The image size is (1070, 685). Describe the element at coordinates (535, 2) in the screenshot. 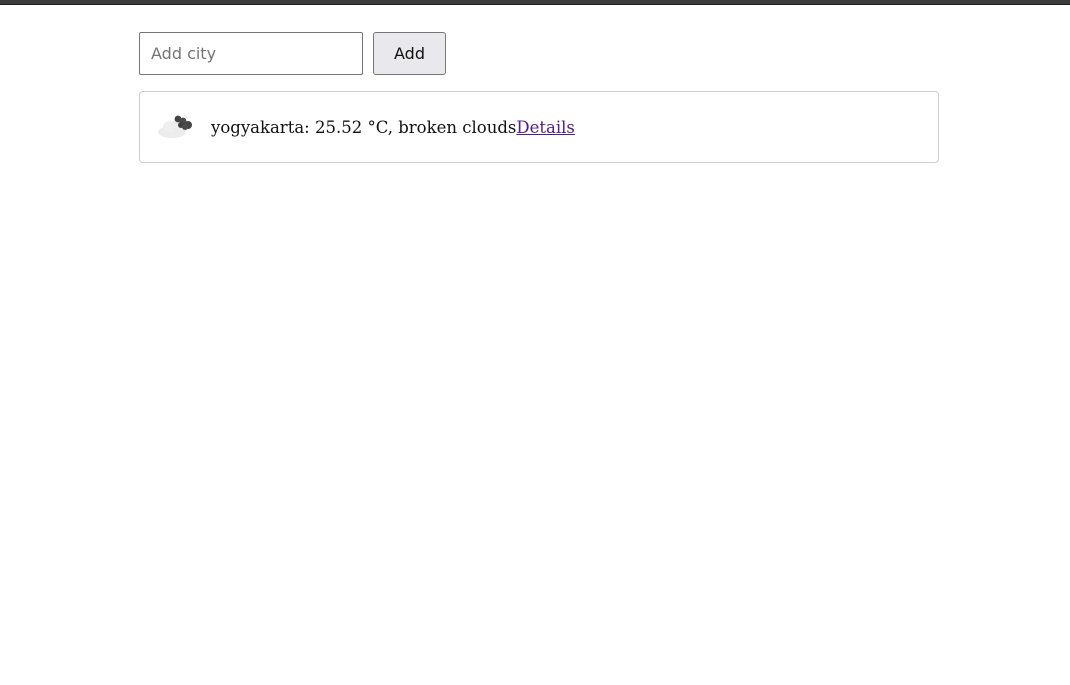

I see `top-window-edge` at that location.